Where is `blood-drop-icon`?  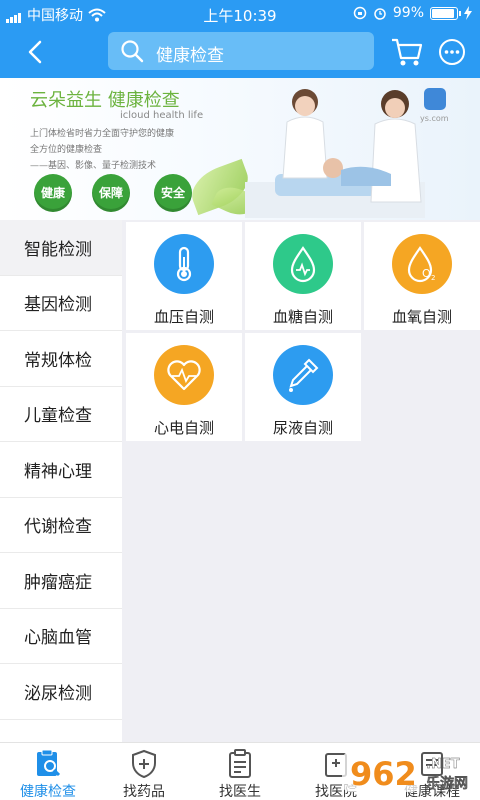
blood-drop-icon is located at coordinates (303, 264).